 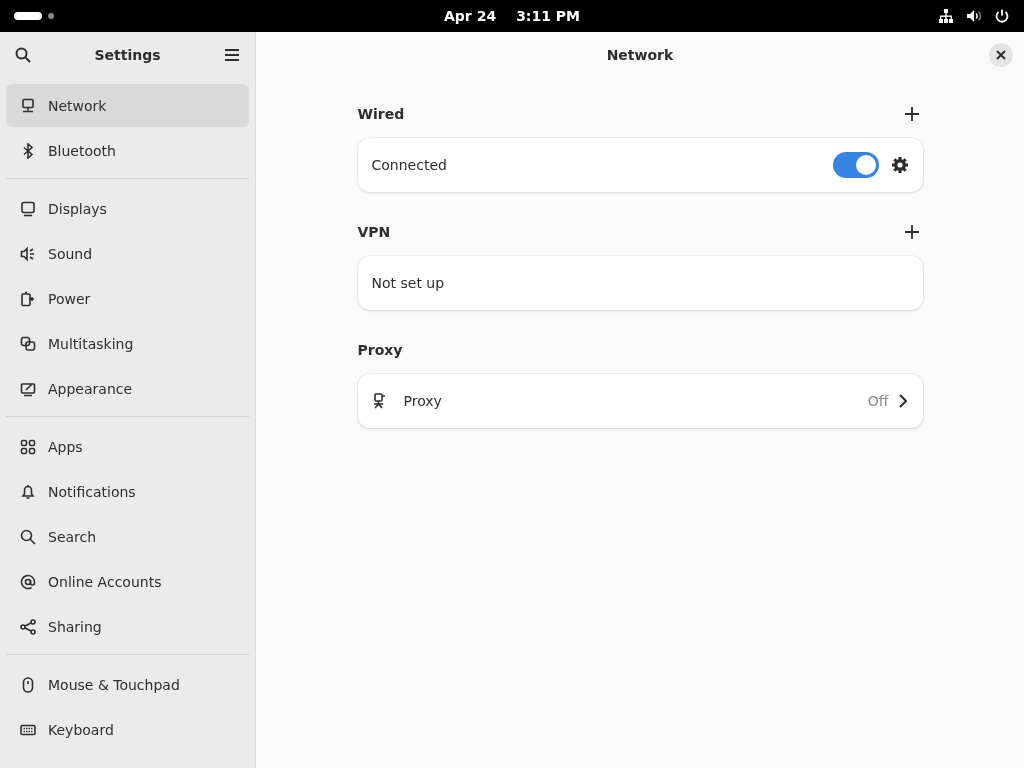 What do you see at coordinates (232, 55) in the screenshot?
I see `menu-icon` at bounding box center [232, 55].